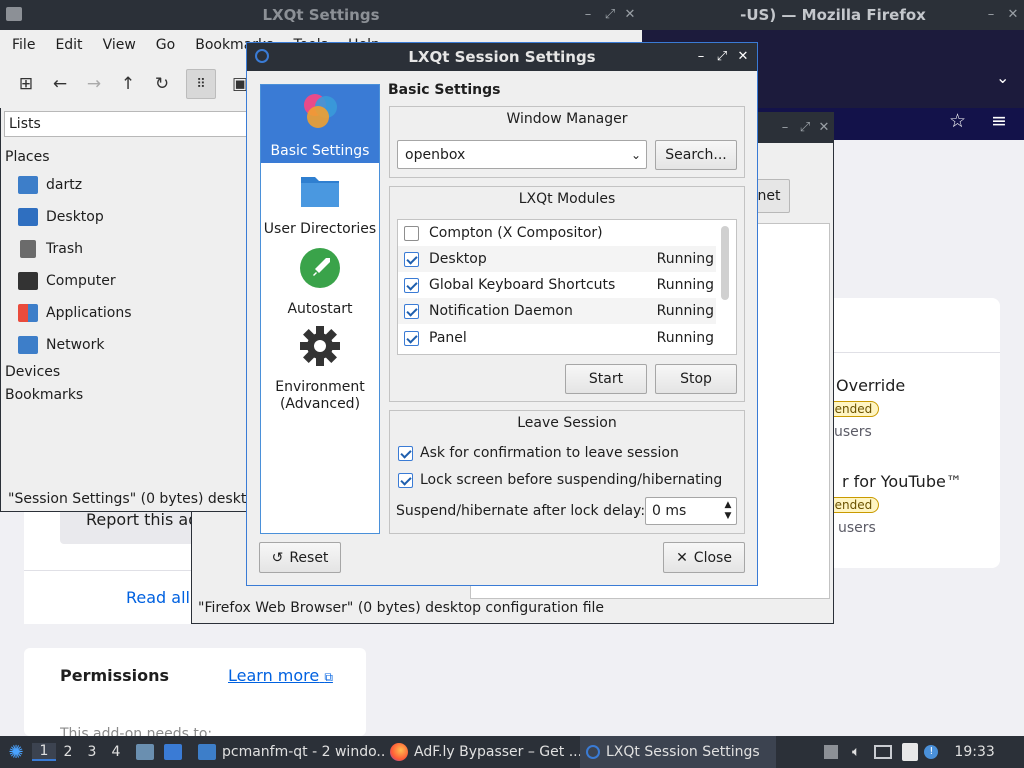 This screenshot has height=768, width=1024. I want to click on workspace-2: 2, so click(68, 752).